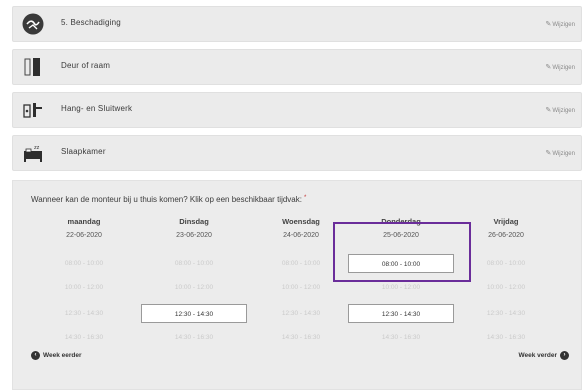 Image resolution: width=584 pixels, height=392 pixels. Describe the element at coordinates (297, 153) in the screenshot. I see `category-row-slaapkamer: zz Slaapkamer ✎Wijzigen` at that location.